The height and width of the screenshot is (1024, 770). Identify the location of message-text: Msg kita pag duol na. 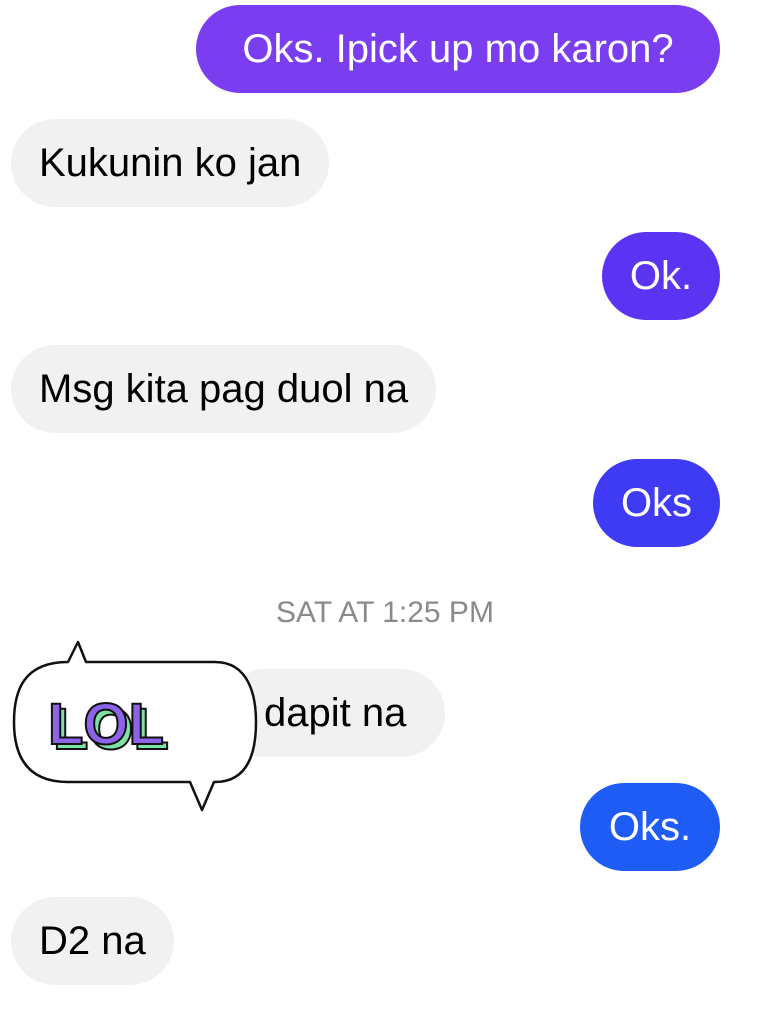
(224, 388).